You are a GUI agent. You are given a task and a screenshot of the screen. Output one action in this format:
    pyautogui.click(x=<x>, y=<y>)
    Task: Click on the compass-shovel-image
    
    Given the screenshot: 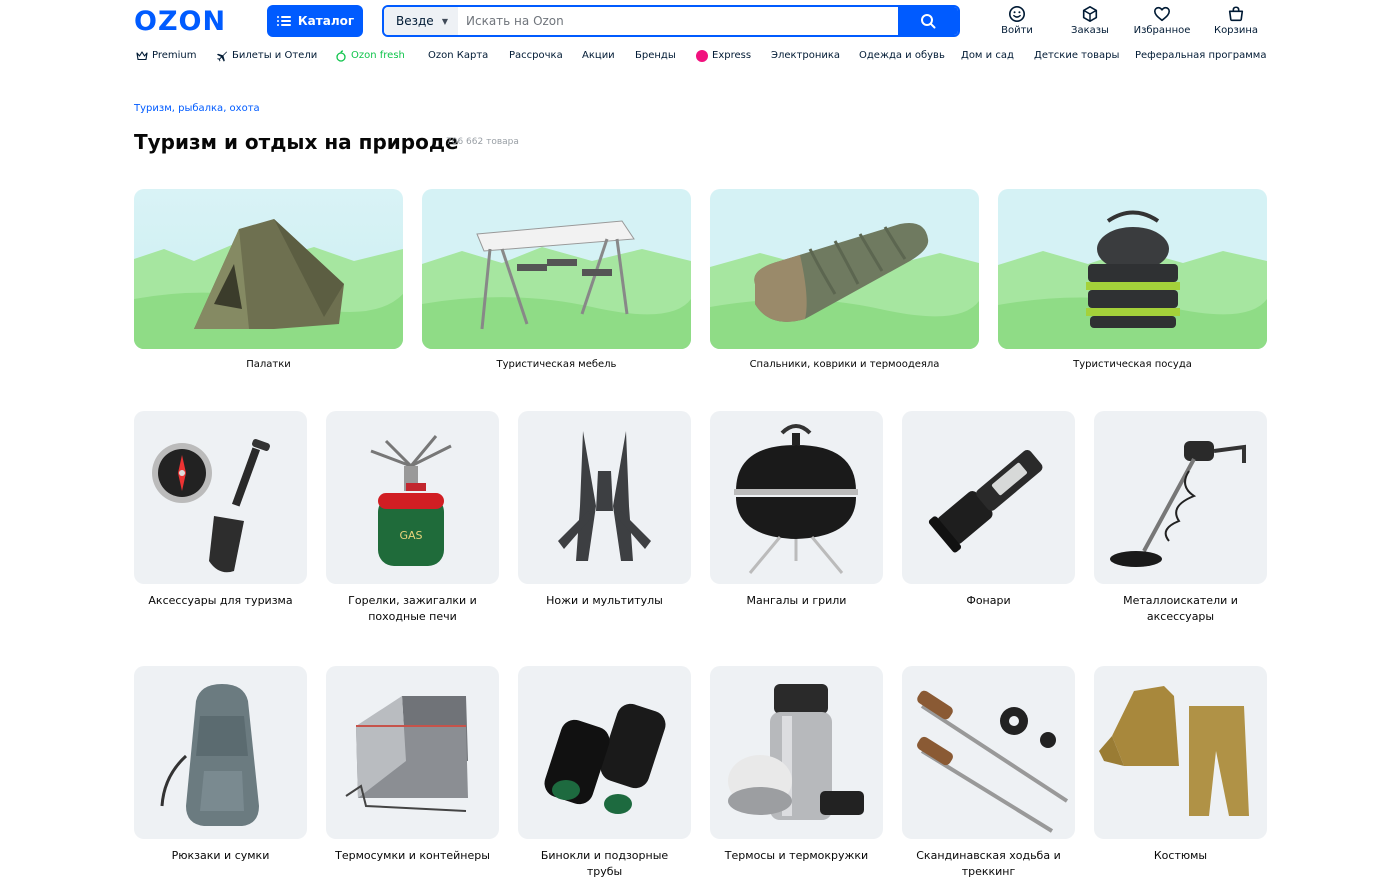 What is the action you would take?
    pyautogui.click(x=220, y=497)
    